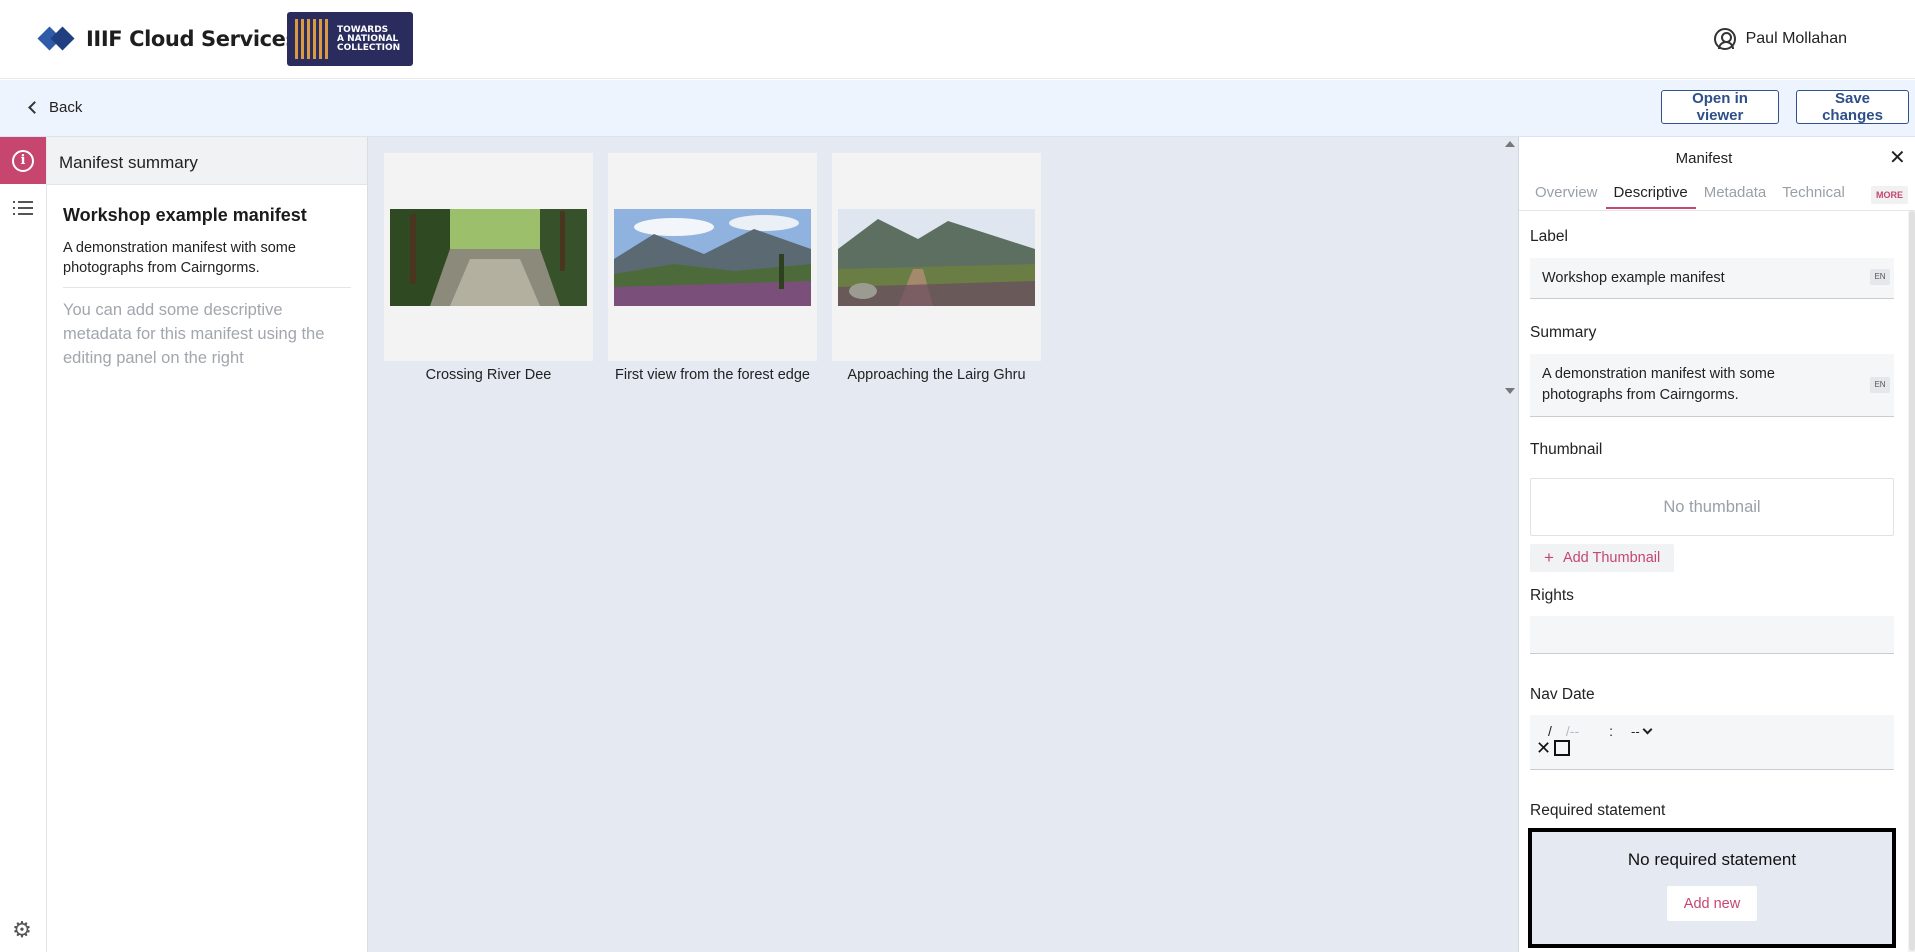 The width and height of the screenshot is (1915, 952). What do you see at coordinates (23, 208) in the screenshot?
I see `list-icon` at bounding box center [23, 208].